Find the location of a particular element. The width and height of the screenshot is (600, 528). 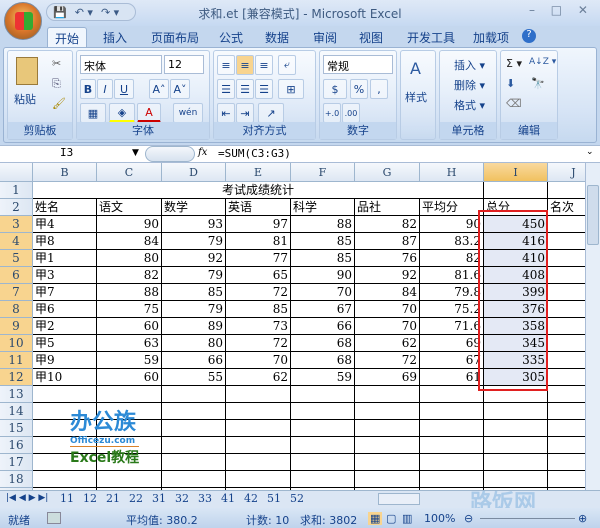

data-cell: 甲3 is located at coordinates (65, 275).